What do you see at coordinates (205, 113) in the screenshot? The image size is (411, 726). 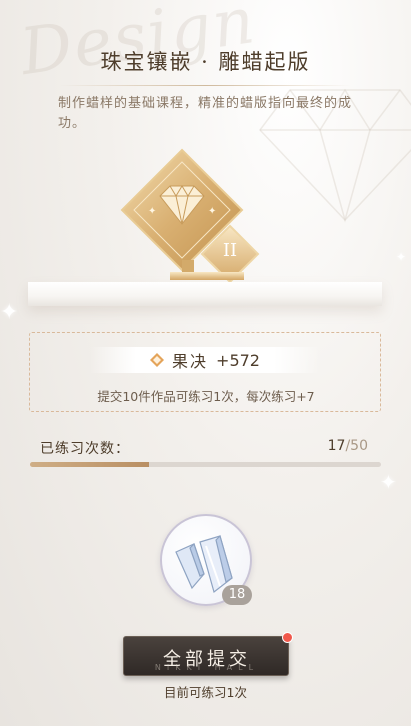 I see `course-description: 制作蜡样的基础课程，精准的蜡版指向最终的成功。` at bounding box center [205, 113].